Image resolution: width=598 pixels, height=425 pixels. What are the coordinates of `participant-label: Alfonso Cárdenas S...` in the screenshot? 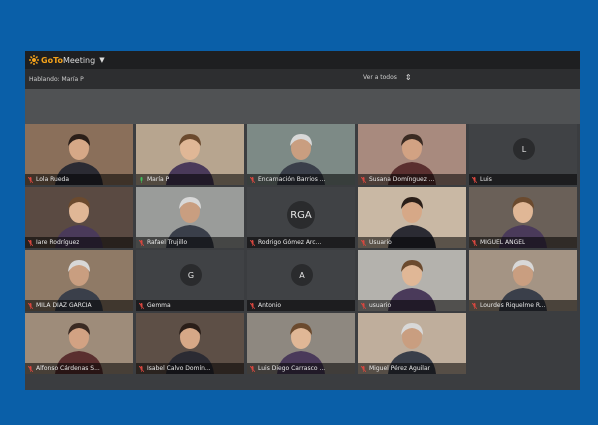 It's located at (79, 368).